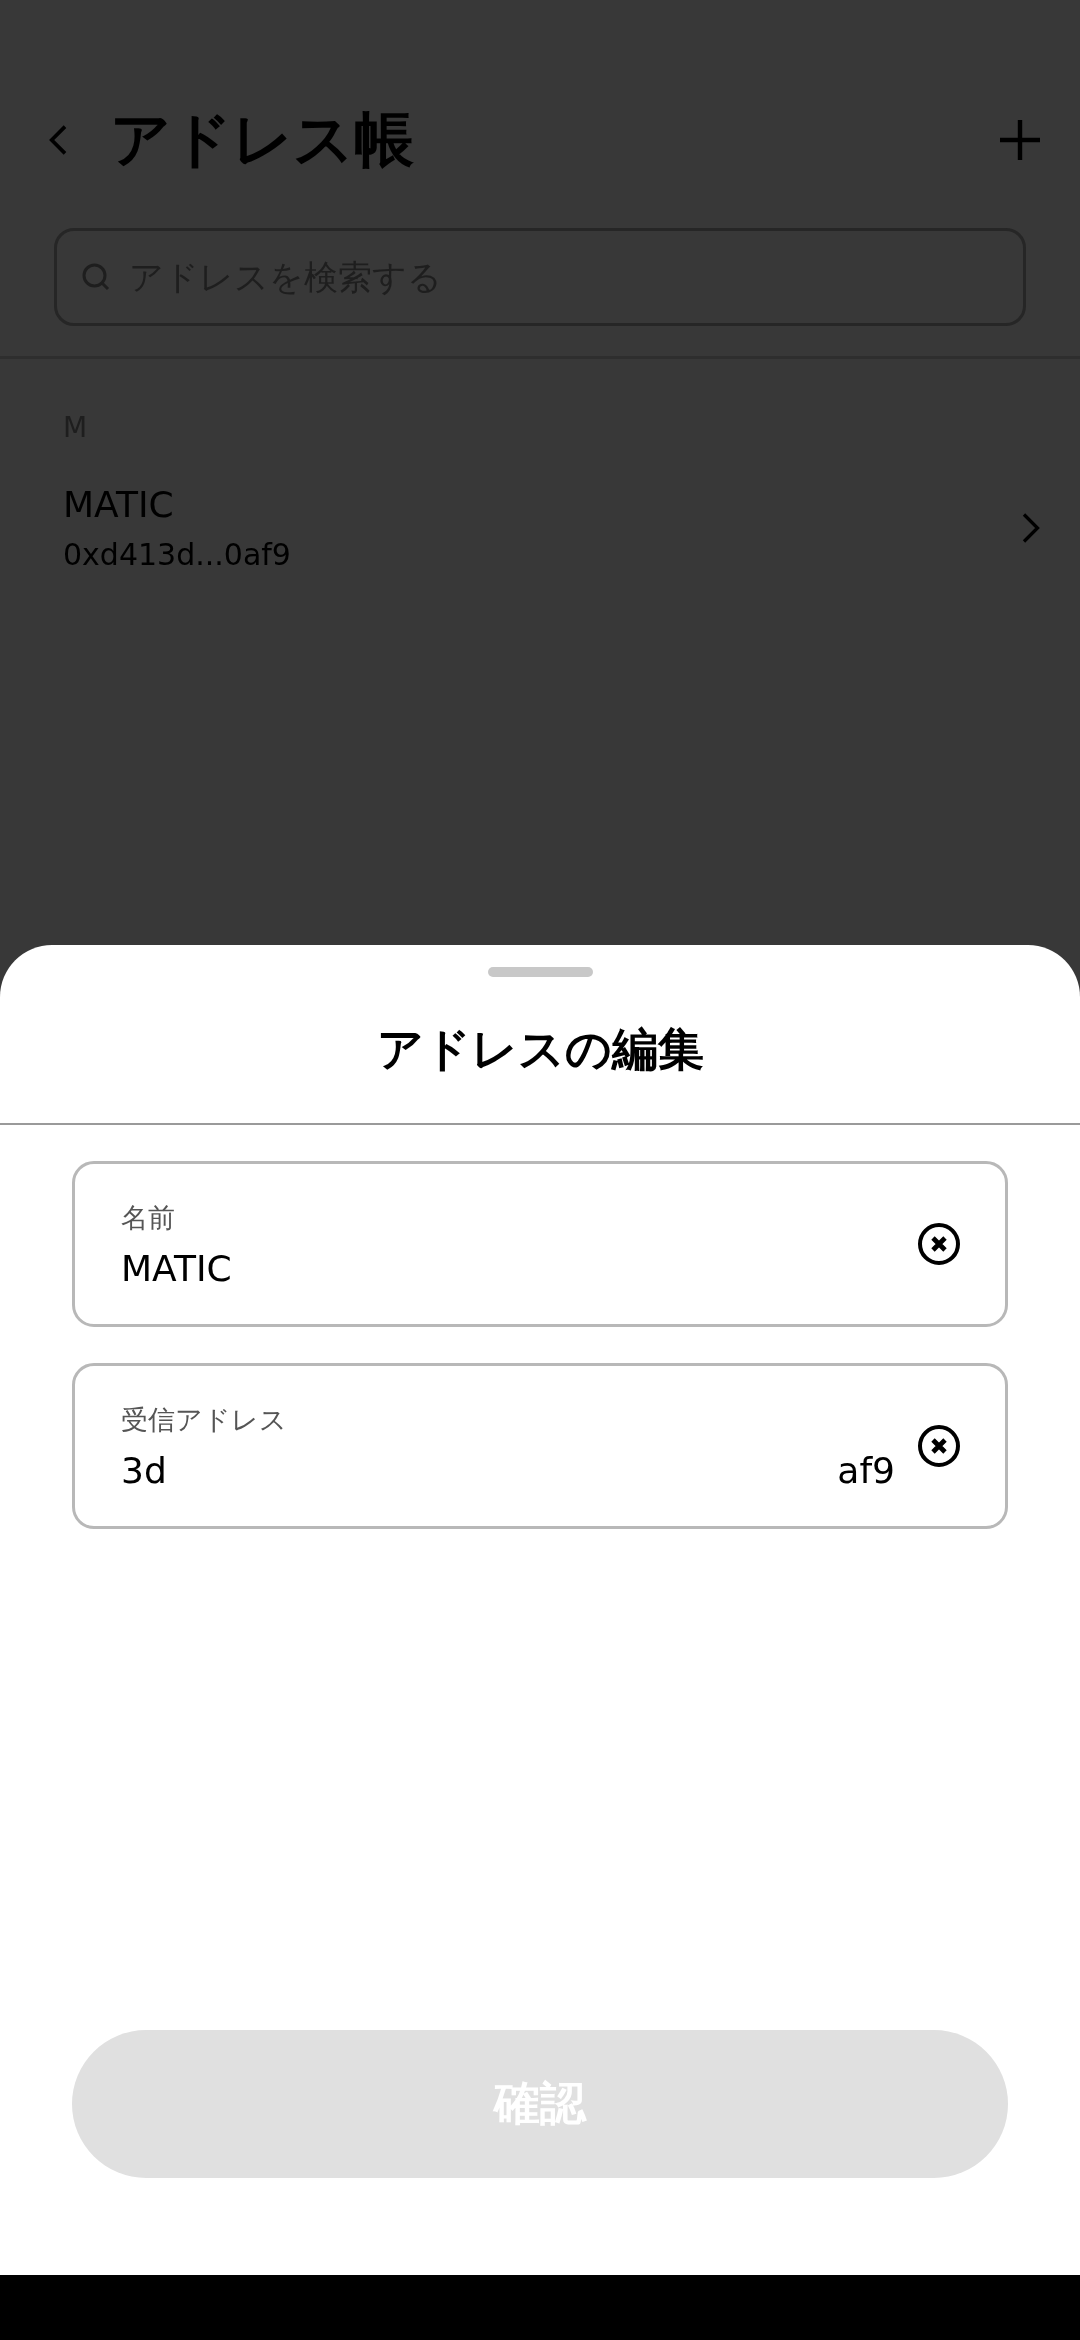 This screenshot has width=1080, height=2340. I want to click on field-value: 3d, so click(144, 1470).